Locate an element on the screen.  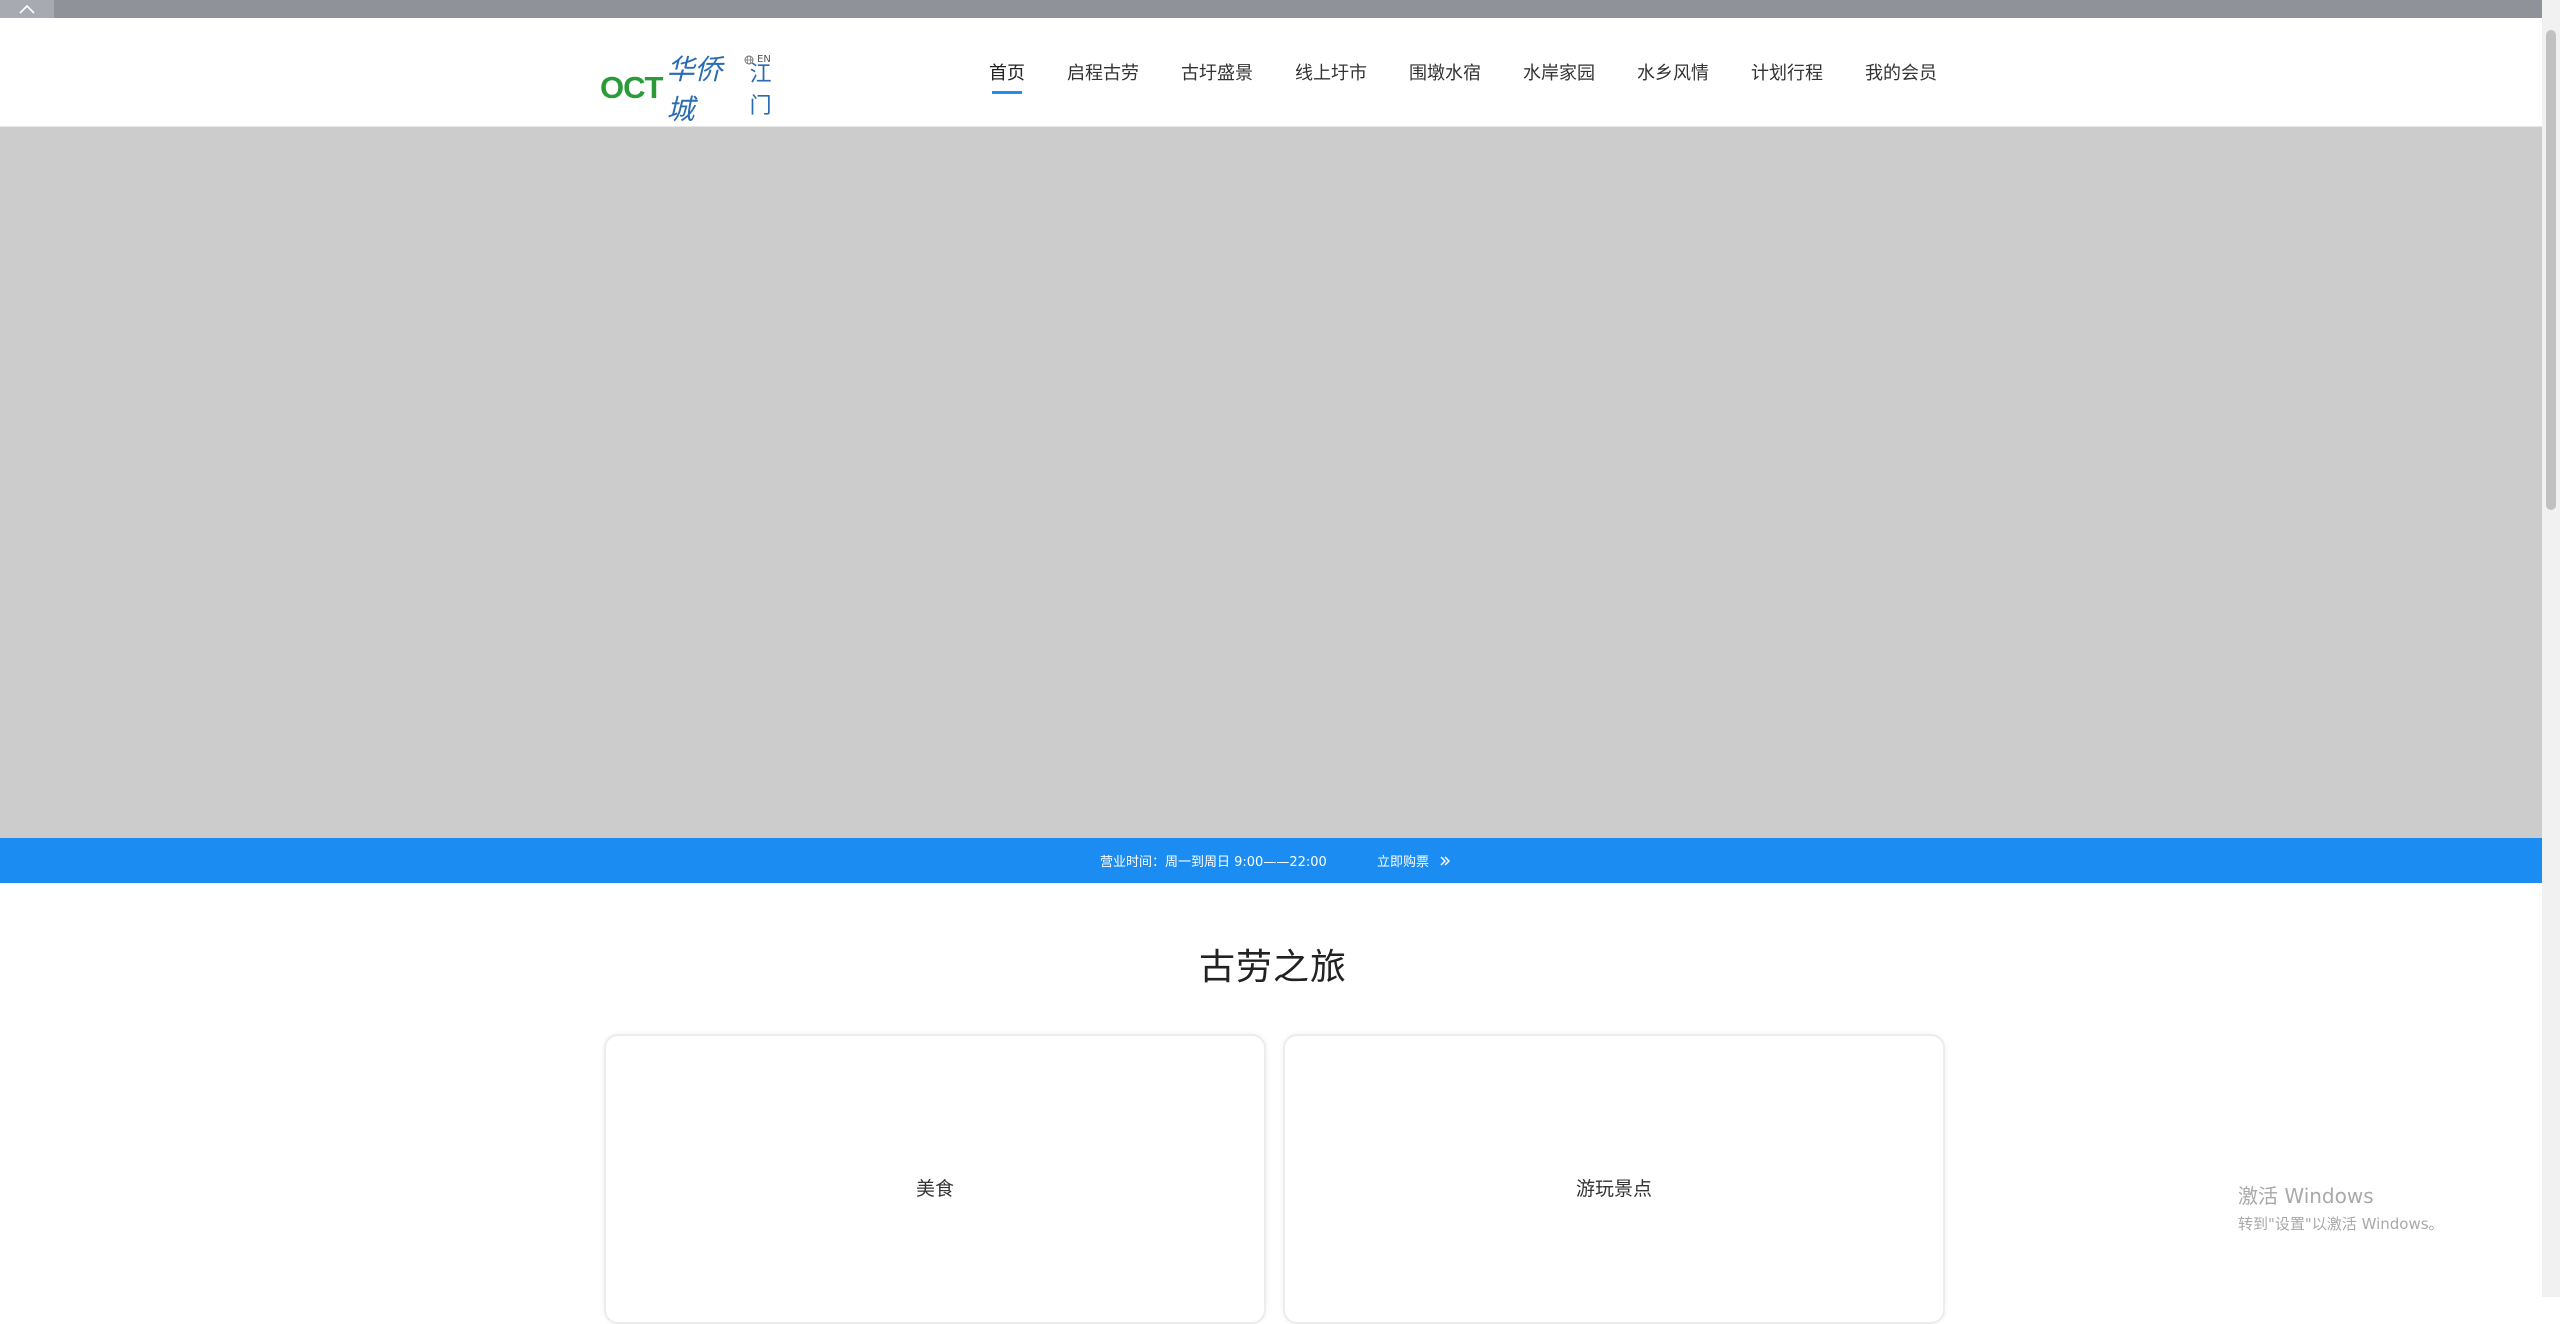
page-scrollbar is located at coordinates (2551, 648).